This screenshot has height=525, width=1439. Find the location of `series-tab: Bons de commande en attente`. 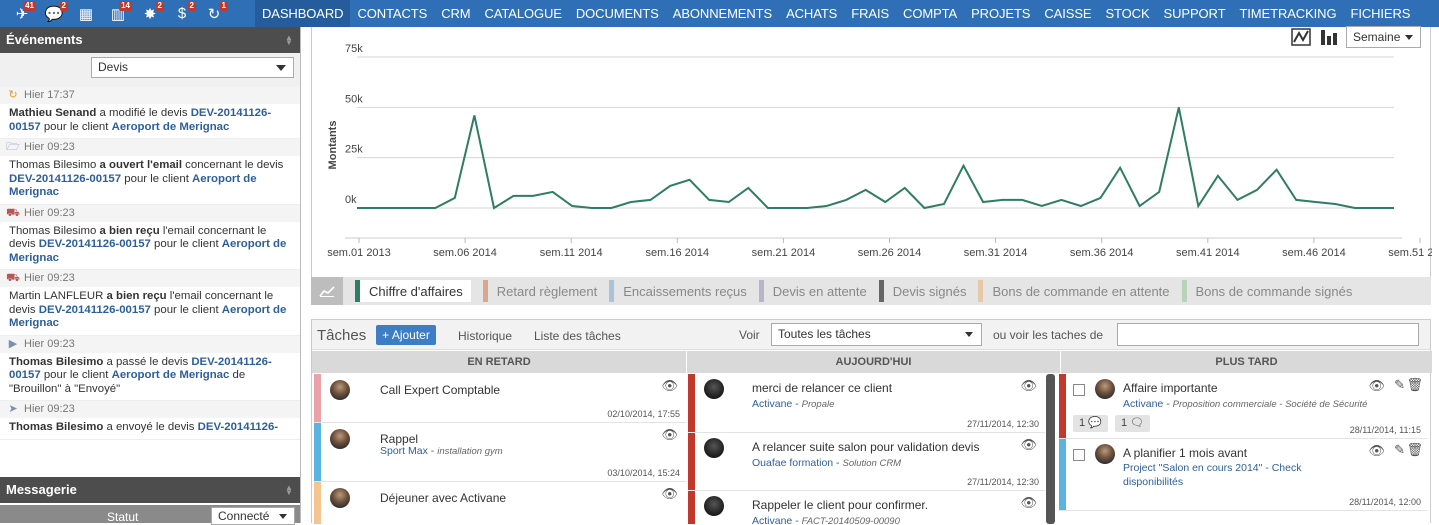

series-tab: Bons de commande en attente is located at coordinates (1074, 291).